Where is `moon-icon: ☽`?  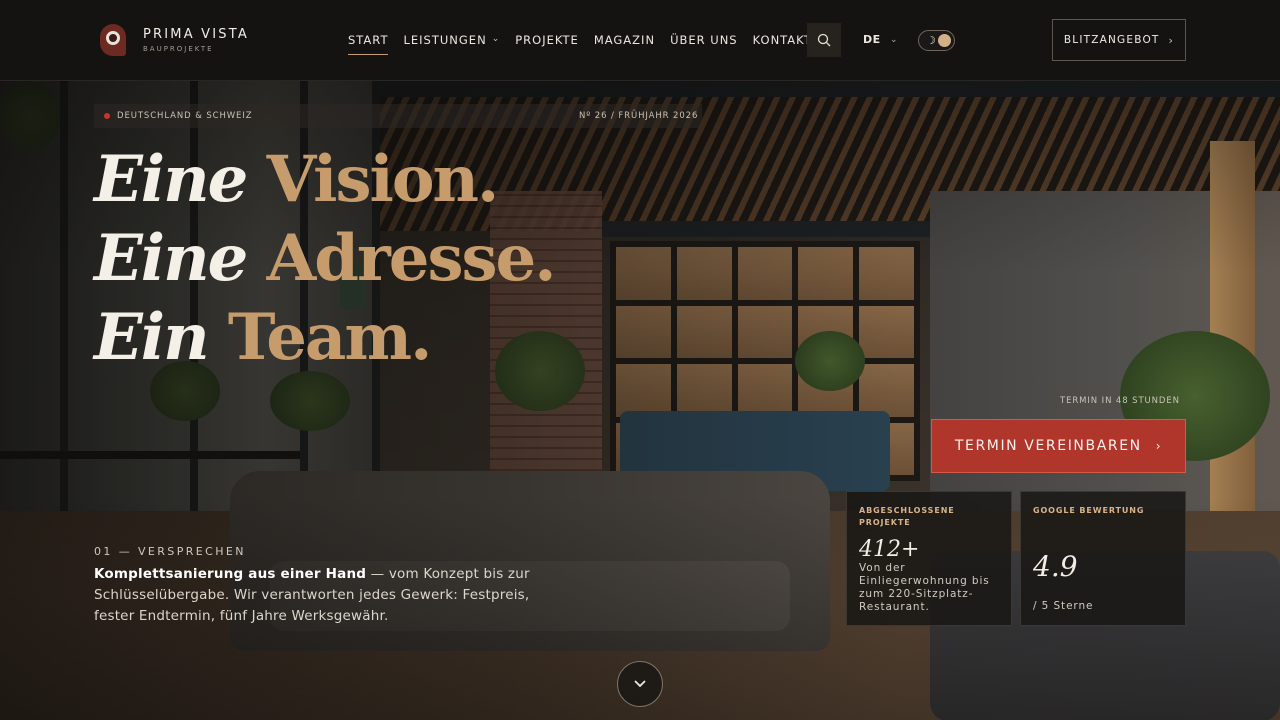 moon-icon: ☽ is located at coordinates (931, 40).